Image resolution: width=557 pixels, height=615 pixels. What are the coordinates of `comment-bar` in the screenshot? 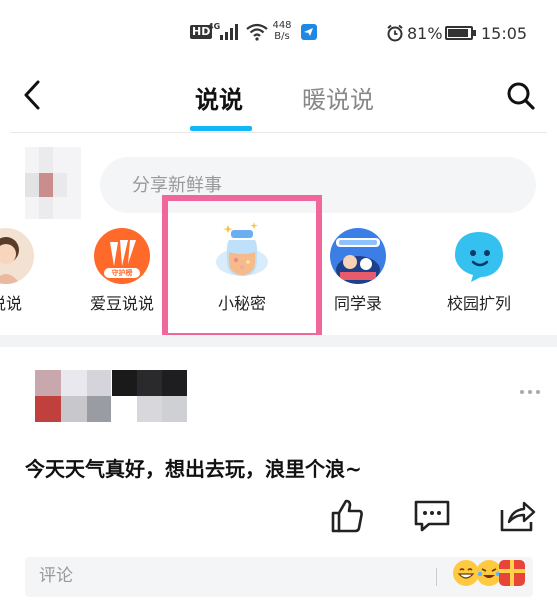 It's located at (279, 577).